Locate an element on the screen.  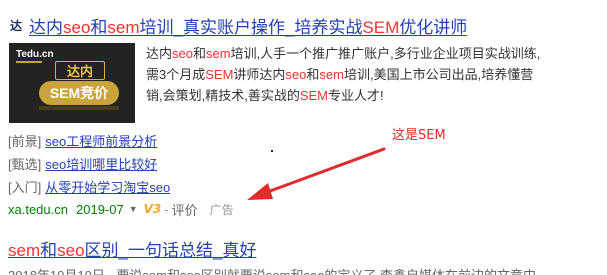
sub-link-tag: [入门] is located at coordinates (25, 187).